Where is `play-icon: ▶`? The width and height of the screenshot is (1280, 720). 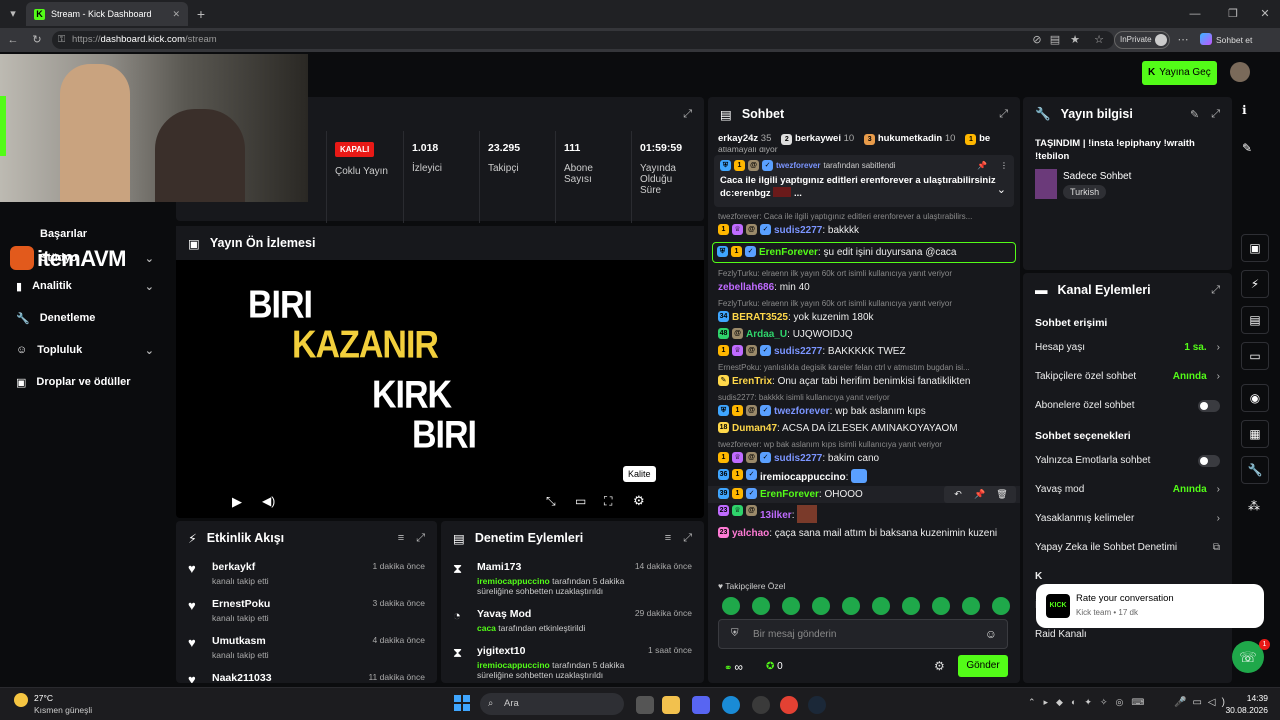
play-icon: ▶ is located at coordinates (237, 502).